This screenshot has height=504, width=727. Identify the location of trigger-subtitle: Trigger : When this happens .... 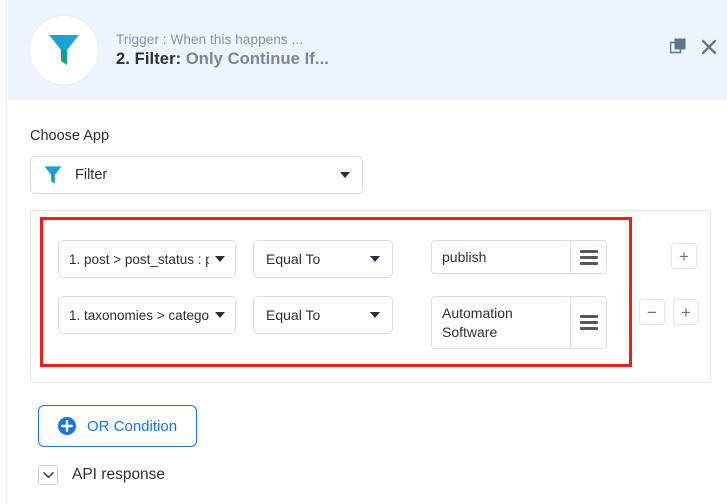
(210, 39).